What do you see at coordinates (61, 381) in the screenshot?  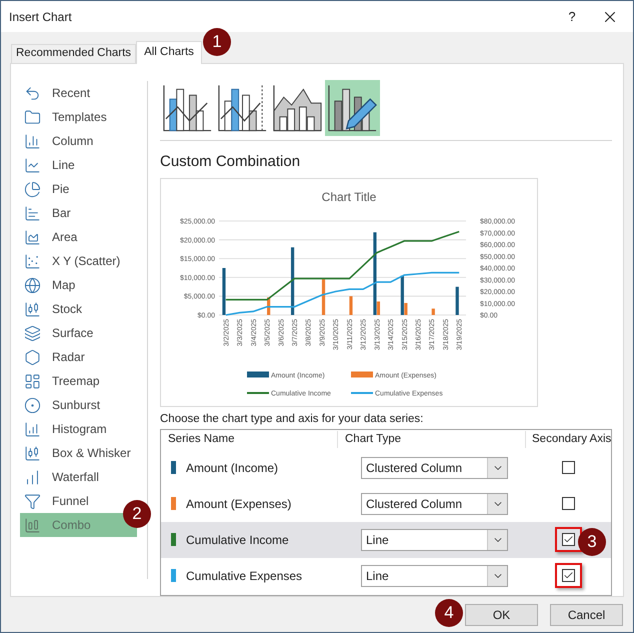 I see `chart-type-item: Treemap` at bounding box center [61, 381].